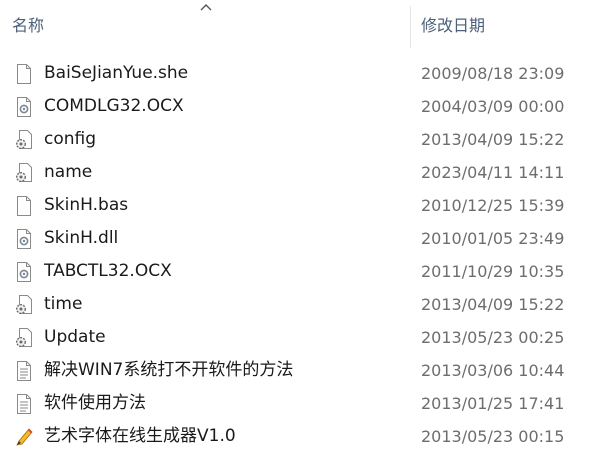  What do you see at coordinates (300, 304) in the screenshot?
I see `file-row: time 2013/04/09 15:22` at bounding box center [300, 304].